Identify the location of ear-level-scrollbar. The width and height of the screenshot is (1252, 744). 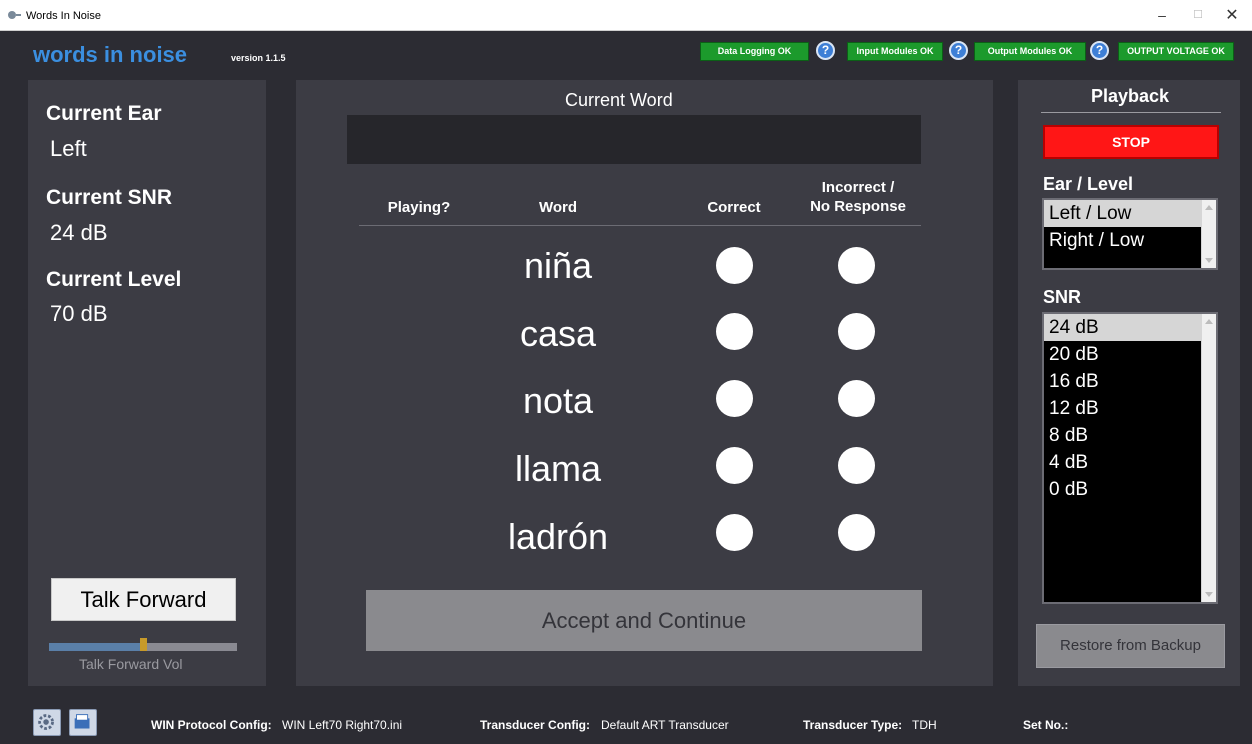
(1208, 234).